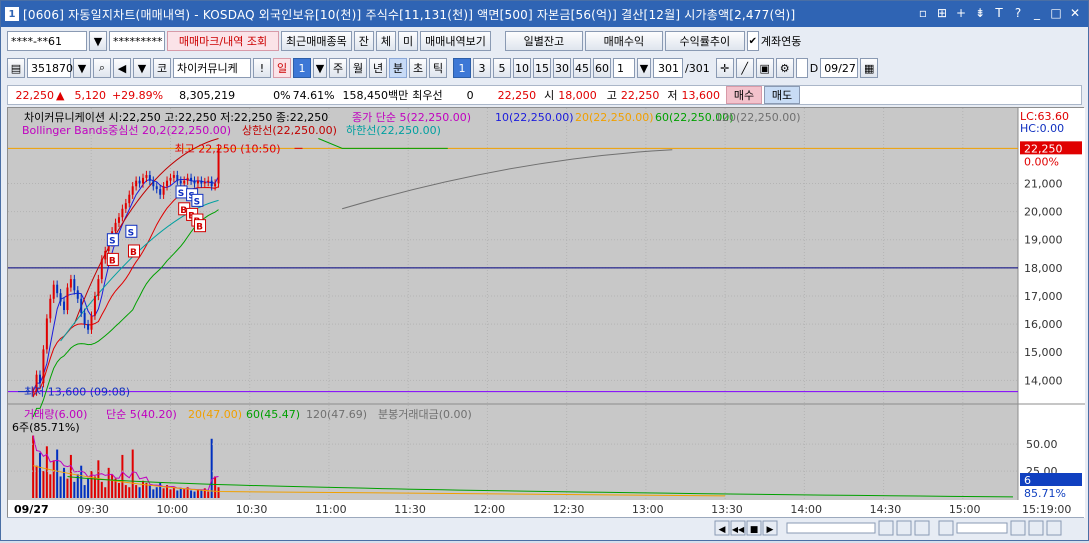 The height and width of the screenshot is (543, 1089). I want to click on price-tick-label: 15,000, so click(1043, 352).